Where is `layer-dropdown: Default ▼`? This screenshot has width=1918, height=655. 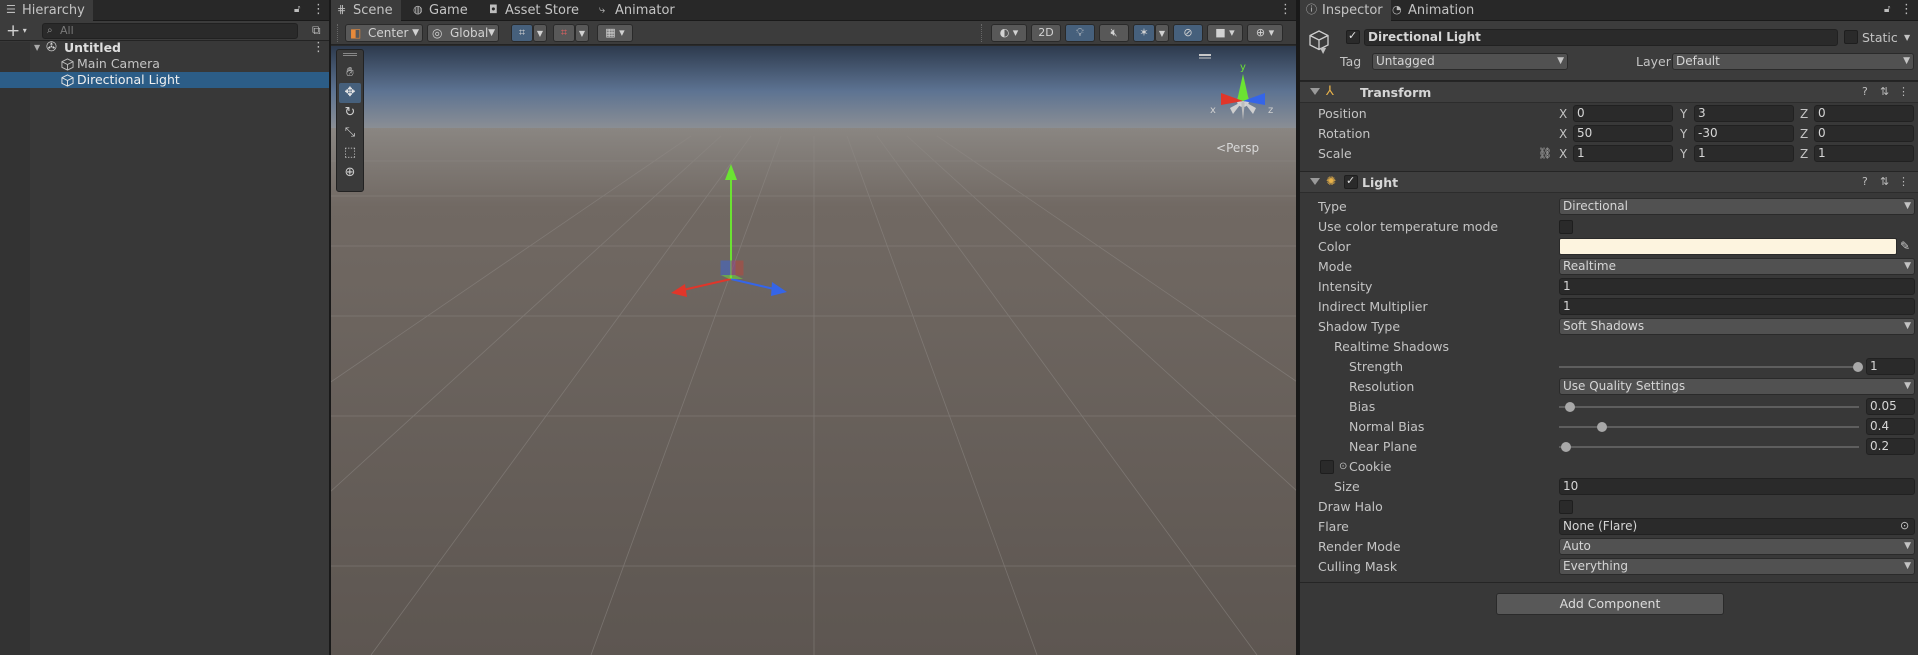
layer-dropdown: Default ▼ is located at coordinates (1793, 61).